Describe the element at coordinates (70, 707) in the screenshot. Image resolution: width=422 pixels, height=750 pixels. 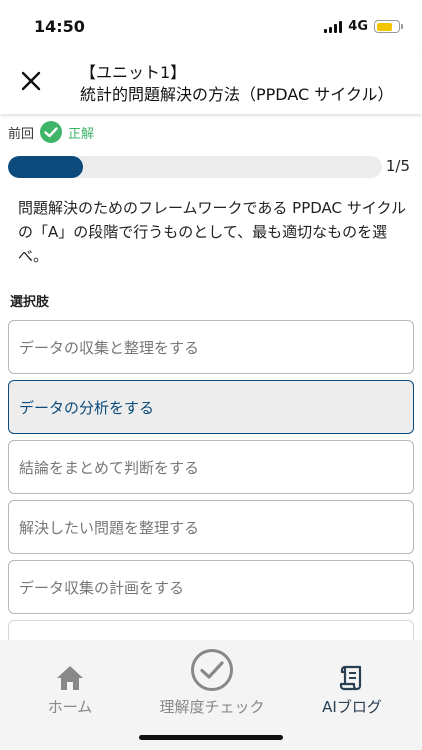
I see `nav-home-label: ホーム` at that location.